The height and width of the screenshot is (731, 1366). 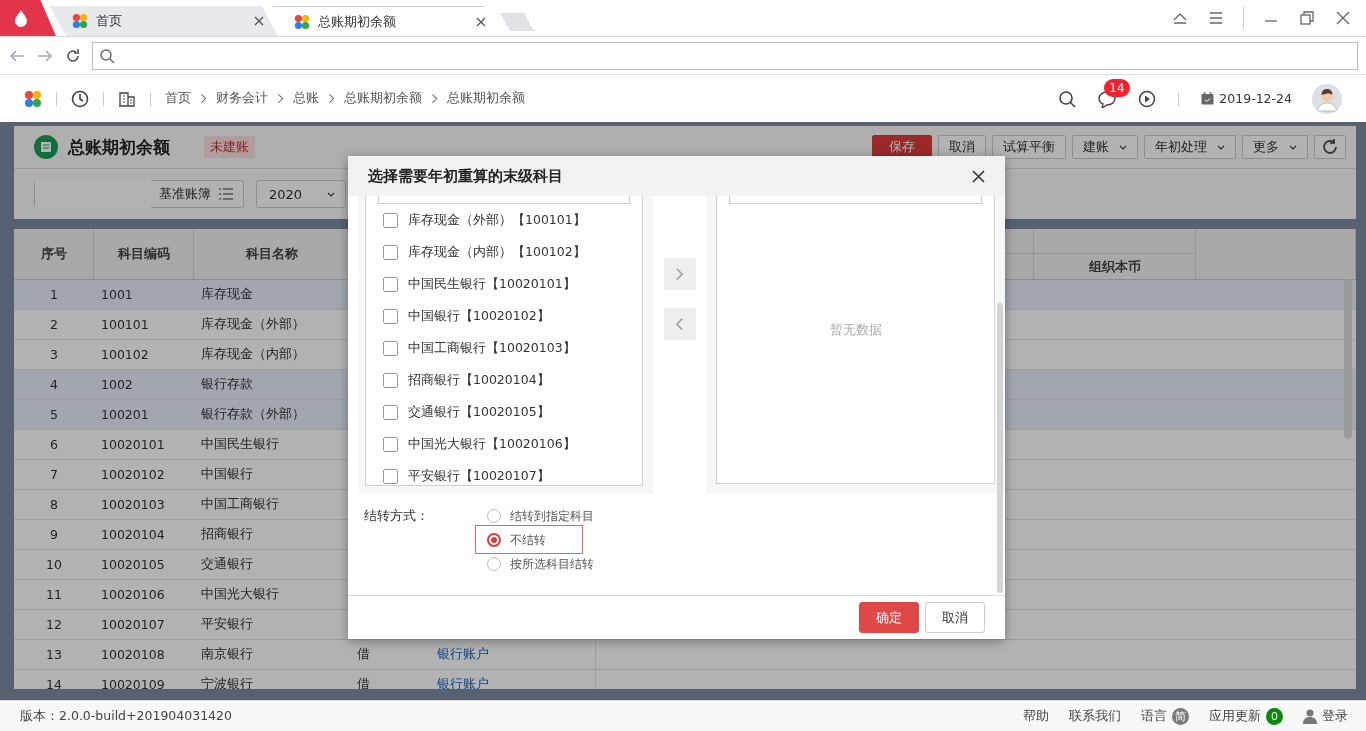 I want to click on table-cell-text: 14, so click(x=54, y=682).